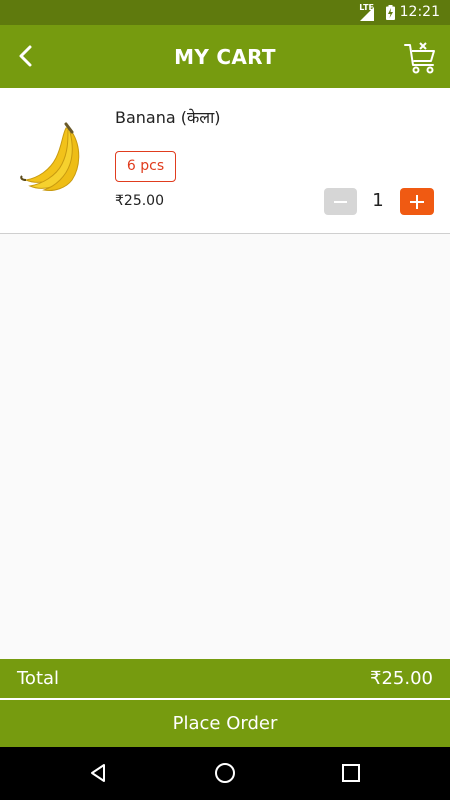 The image size is (450, 800). I want to click on nav-home-icon, so click(225, 773).